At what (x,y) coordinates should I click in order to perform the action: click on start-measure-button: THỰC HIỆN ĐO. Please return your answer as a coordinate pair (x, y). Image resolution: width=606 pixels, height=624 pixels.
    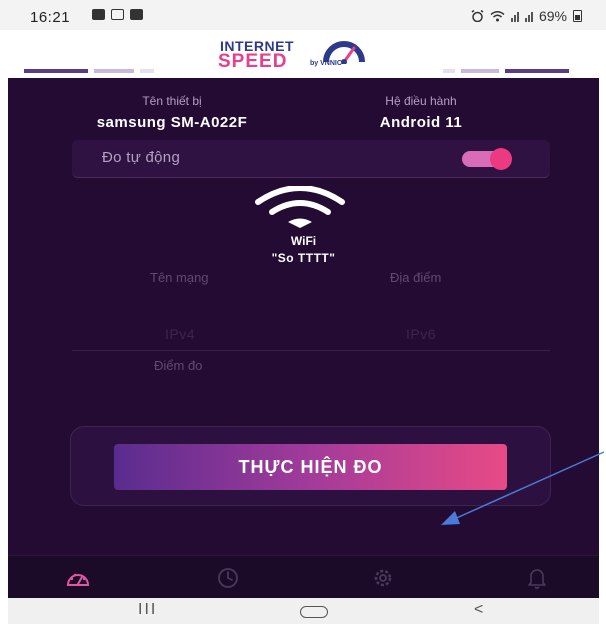
    Looking at the image, I should click on (310, 467).